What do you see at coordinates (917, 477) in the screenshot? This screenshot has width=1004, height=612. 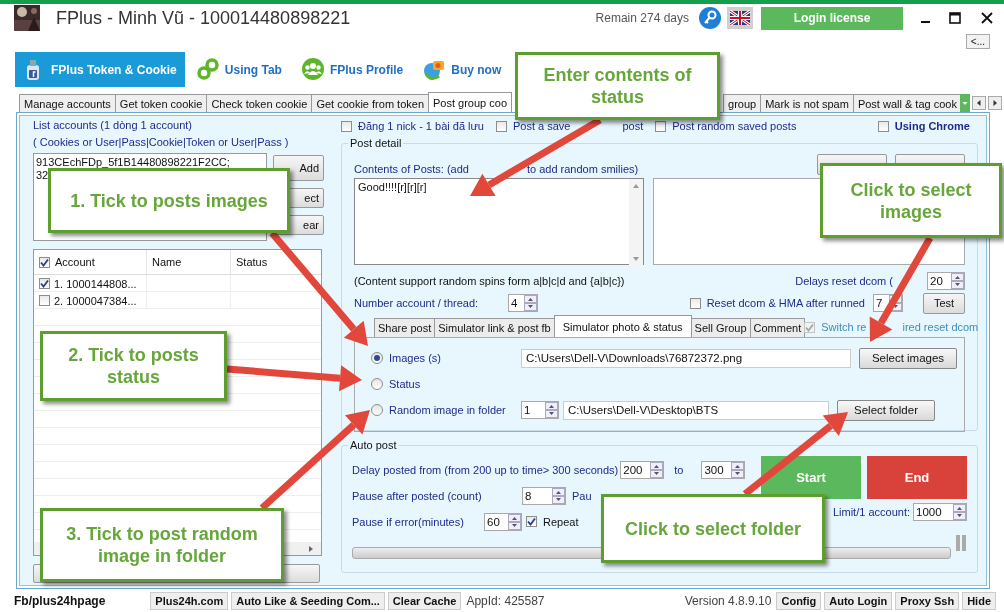 I see `end-button: End` at bounding box center [917, 477].